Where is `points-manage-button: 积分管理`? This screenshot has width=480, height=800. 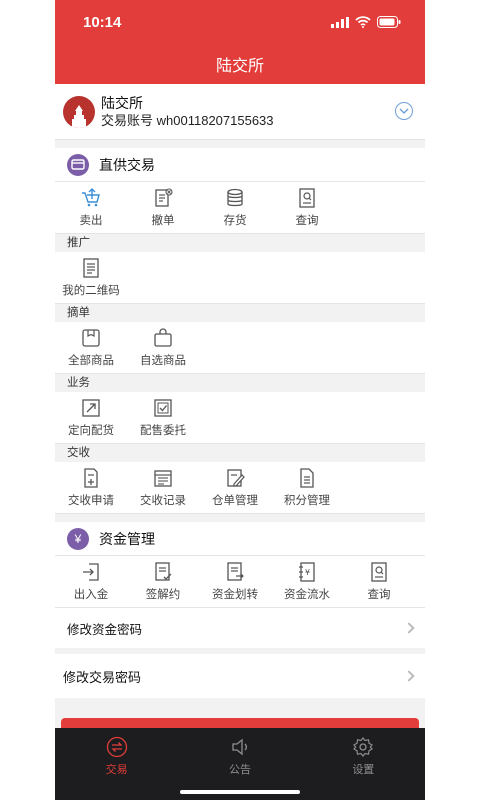
points-manage-button: 积分管理 is located at coordinates (307, 487).